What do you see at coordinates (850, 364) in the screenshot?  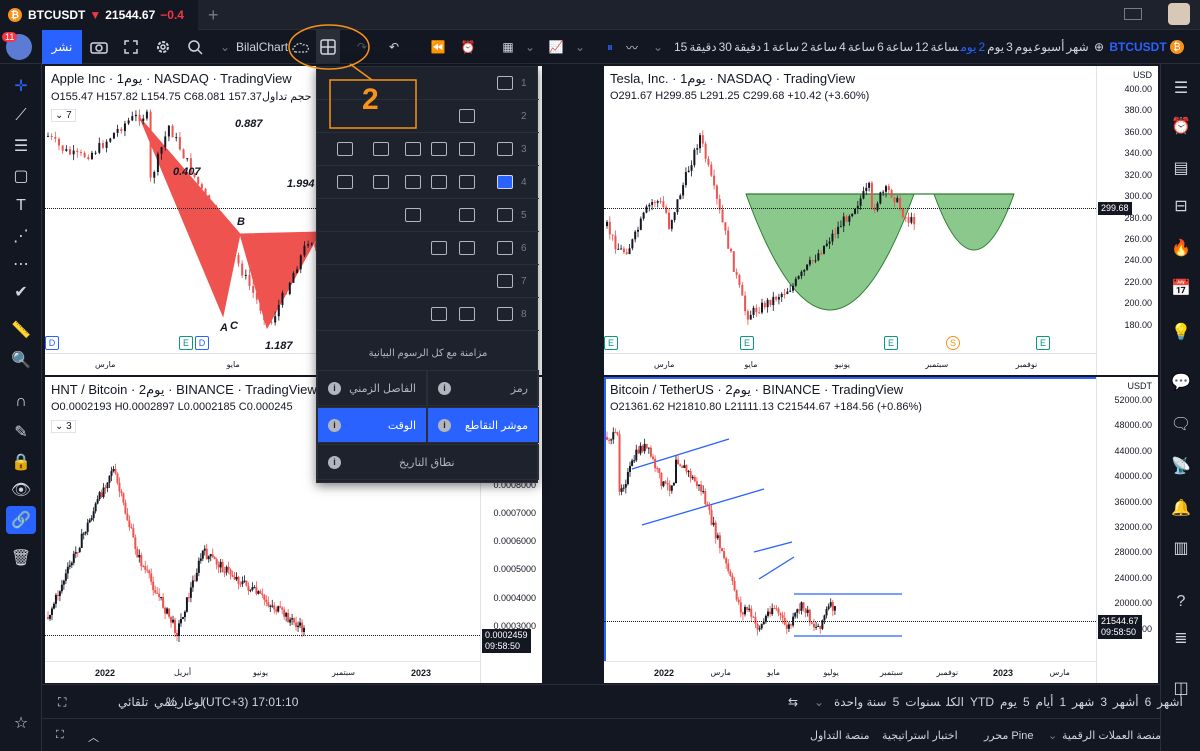 I see `time-axis: مارس مايو يونيو سبتمبر نوفمبر` at bounding box center [850, 364].